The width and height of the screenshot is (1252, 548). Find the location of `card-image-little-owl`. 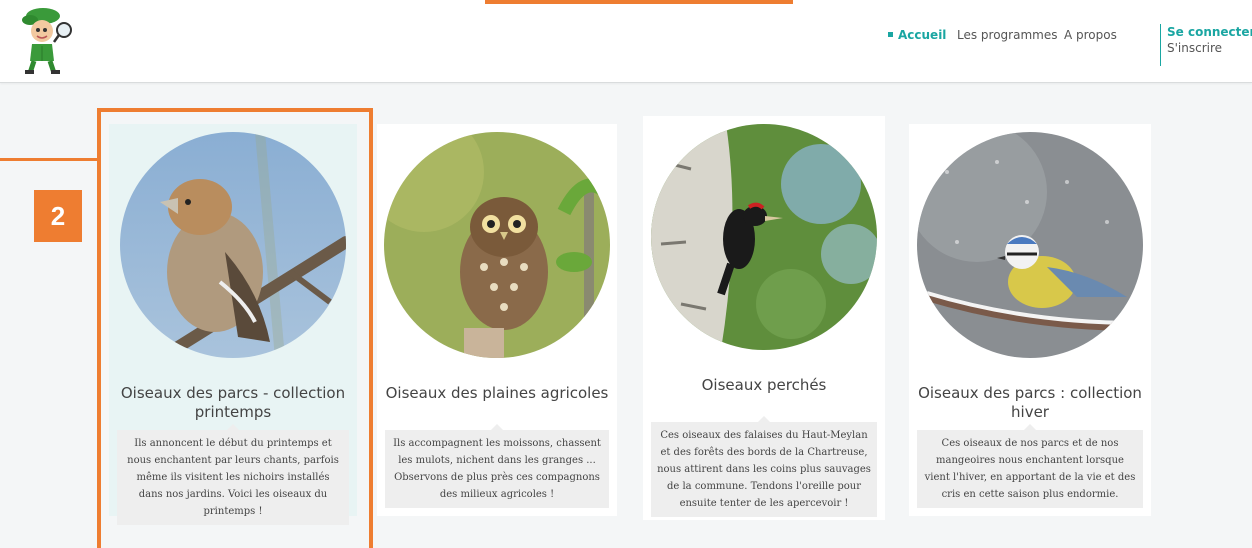

card-image-little-owl is located at coordinates (497, 245).